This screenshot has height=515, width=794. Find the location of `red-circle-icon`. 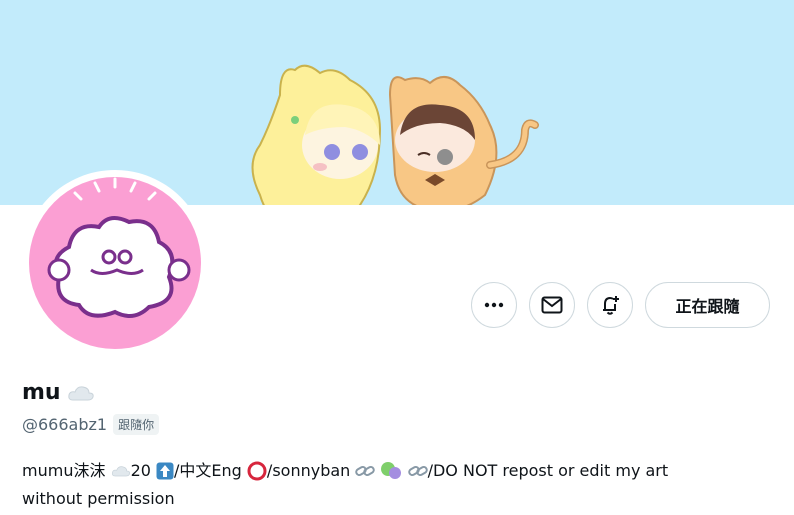

red-circle-icon is located at coordinates (257, 470).